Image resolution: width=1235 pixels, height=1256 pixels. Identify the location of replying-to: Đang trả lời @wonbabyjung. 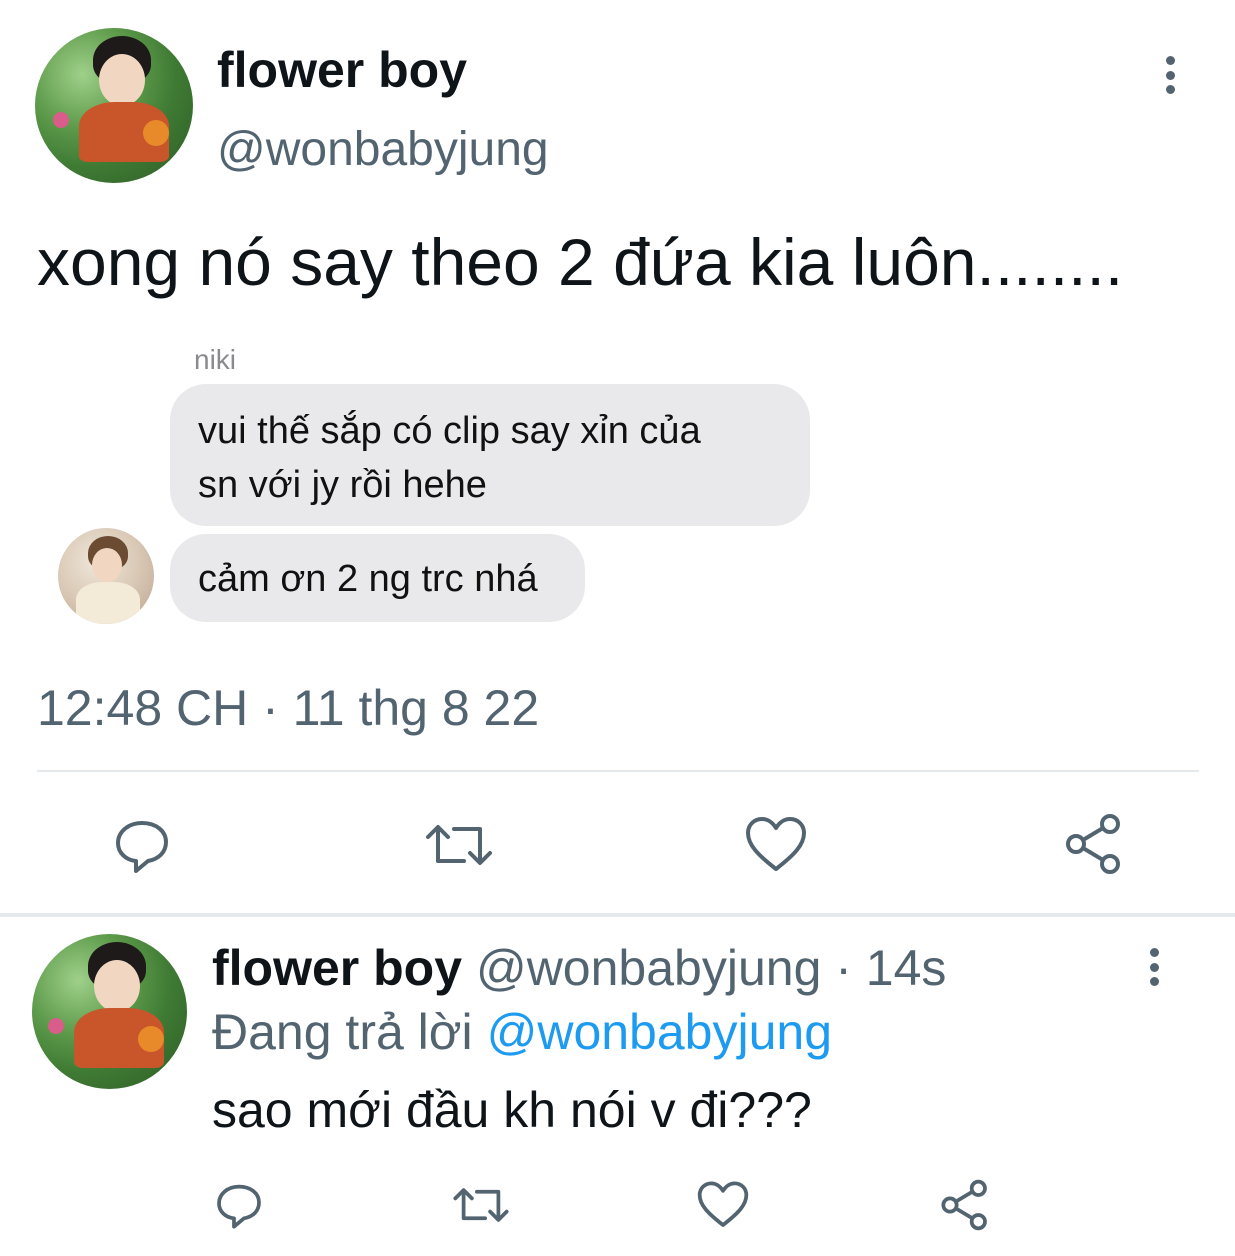
(522, 1032).